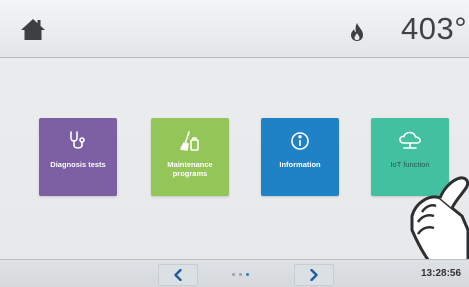 The width and height of the screenshot is (469, 287). I want to click on chevron-right-icon, so click(314, 275).